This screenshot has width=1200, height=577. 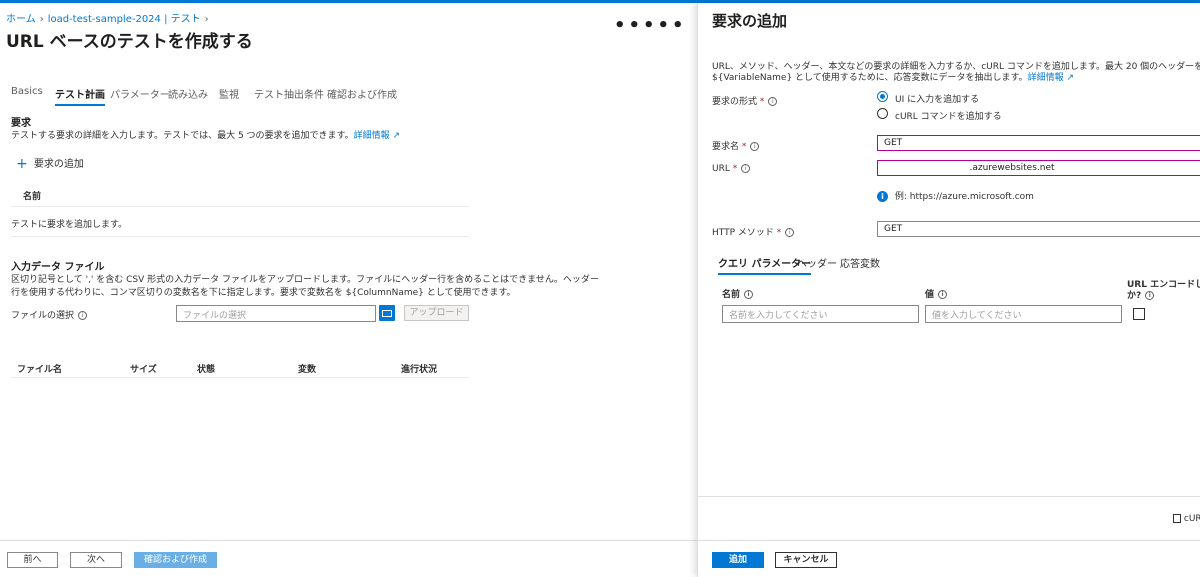 I want to click on param-col-encode: URL エンコードします か?i, so click(x=1163, y=290).